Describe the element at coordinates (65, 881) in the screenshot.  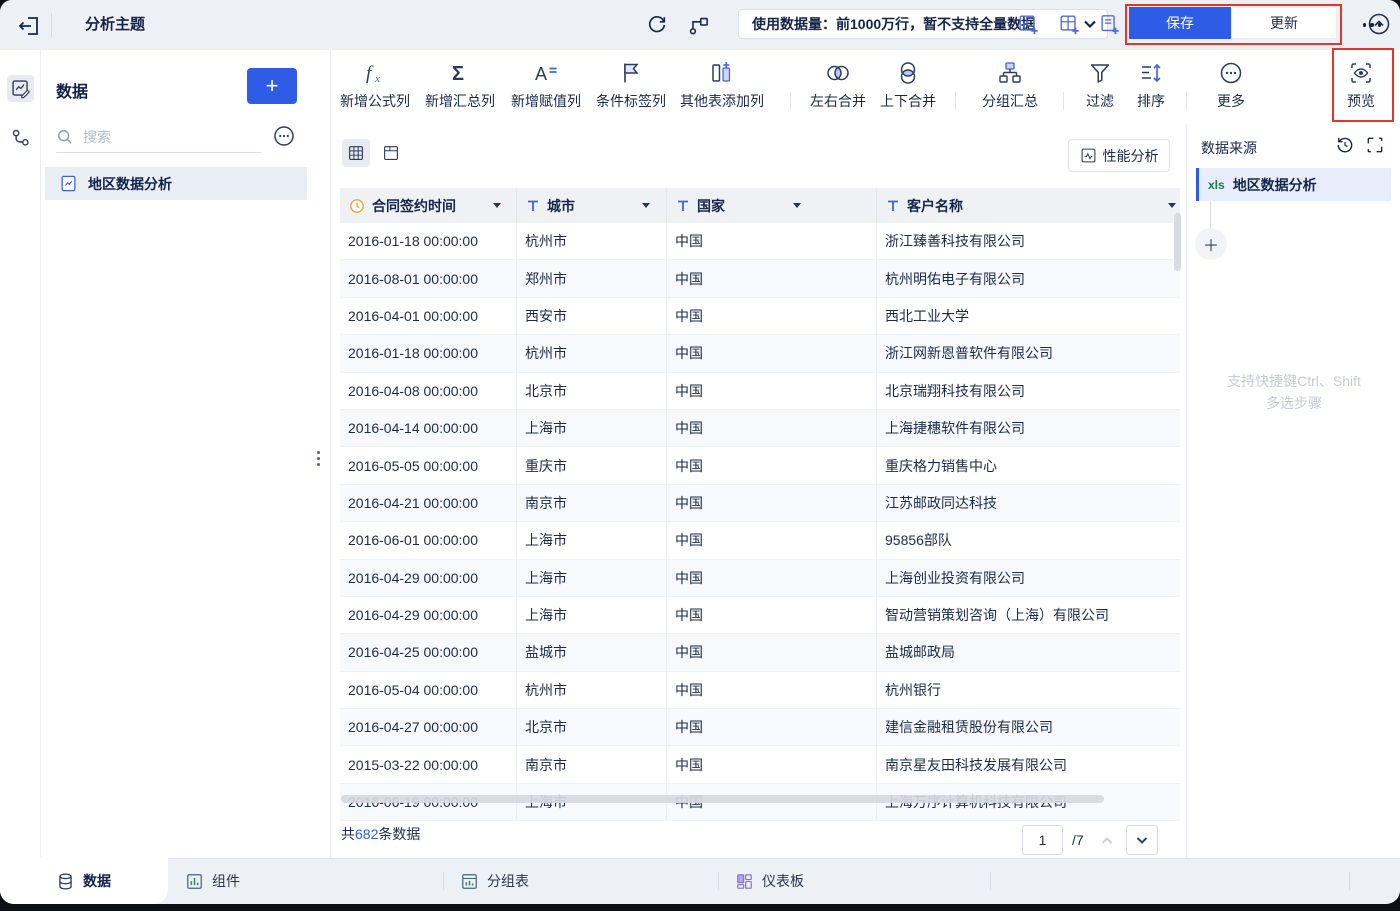
I see `database-icon` at that location.